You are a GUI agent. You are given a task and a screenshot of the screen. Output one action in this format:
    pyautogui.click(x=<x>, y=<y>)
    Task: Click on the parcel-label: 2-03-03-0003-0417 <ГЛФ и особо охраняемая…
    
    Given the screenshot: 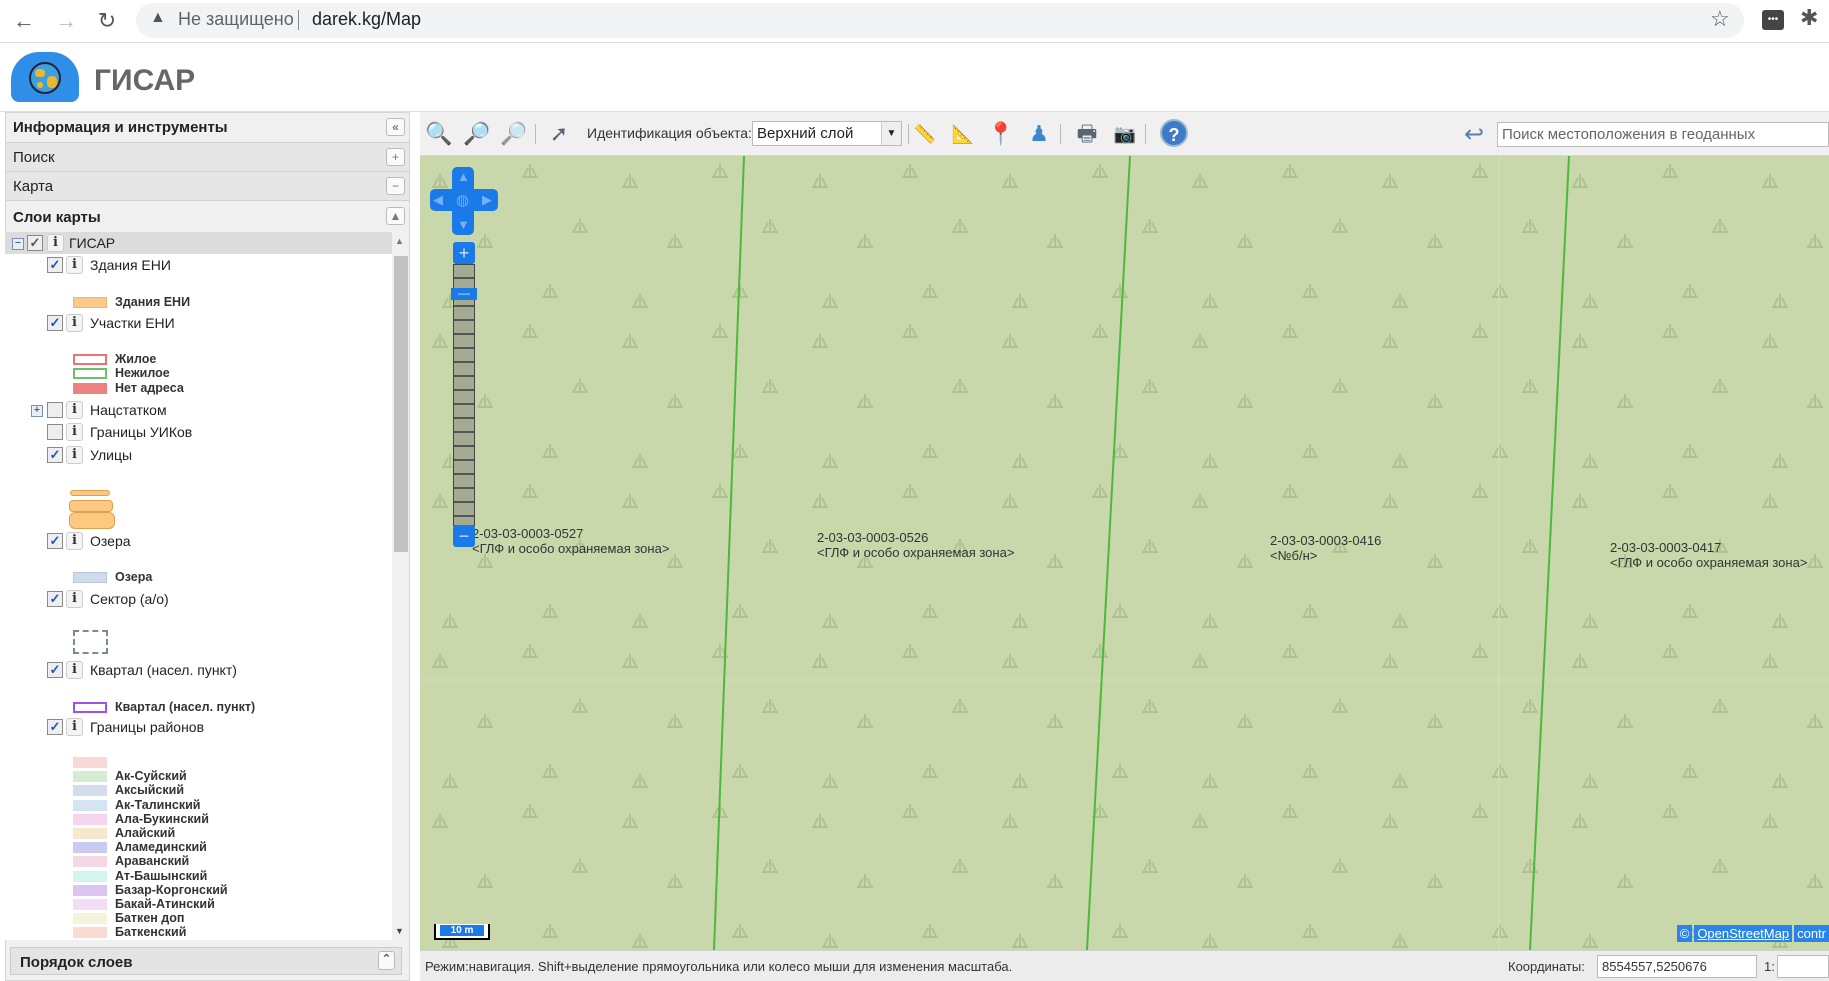 What is the action you would take?
    pyautogui.click(x=1708, y=555)
    